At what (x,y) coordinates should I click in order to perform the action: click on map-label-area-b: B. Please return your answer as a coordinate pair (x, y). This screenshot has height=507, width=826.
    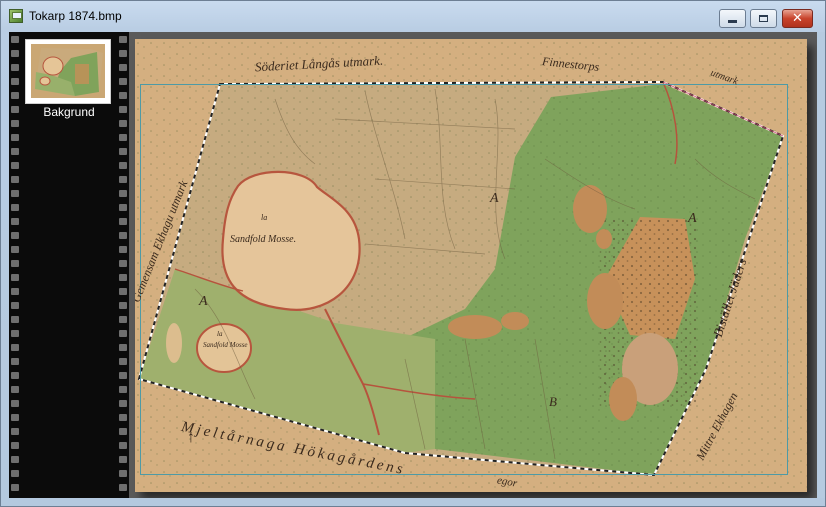
    Looking at the image, I should click on (553, 401).